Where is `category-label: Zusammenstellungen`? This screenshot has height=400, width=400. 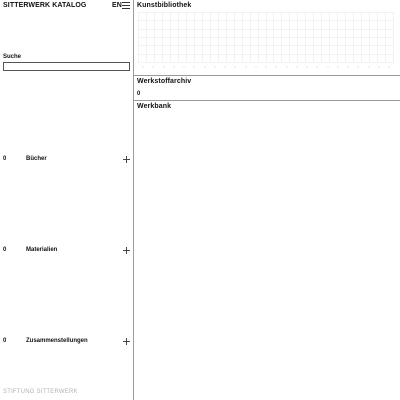 category-label: Zusammenstellungen is located at coordinates (57, 341).